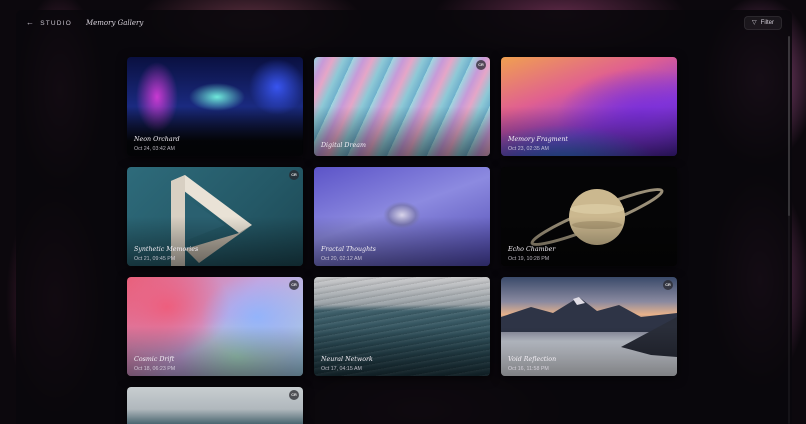 The height and width of the screenshot is (424, 806). I want to click on memory-card: Neon Orchard Oct 24, 03:42 AM, so click(215, 106).